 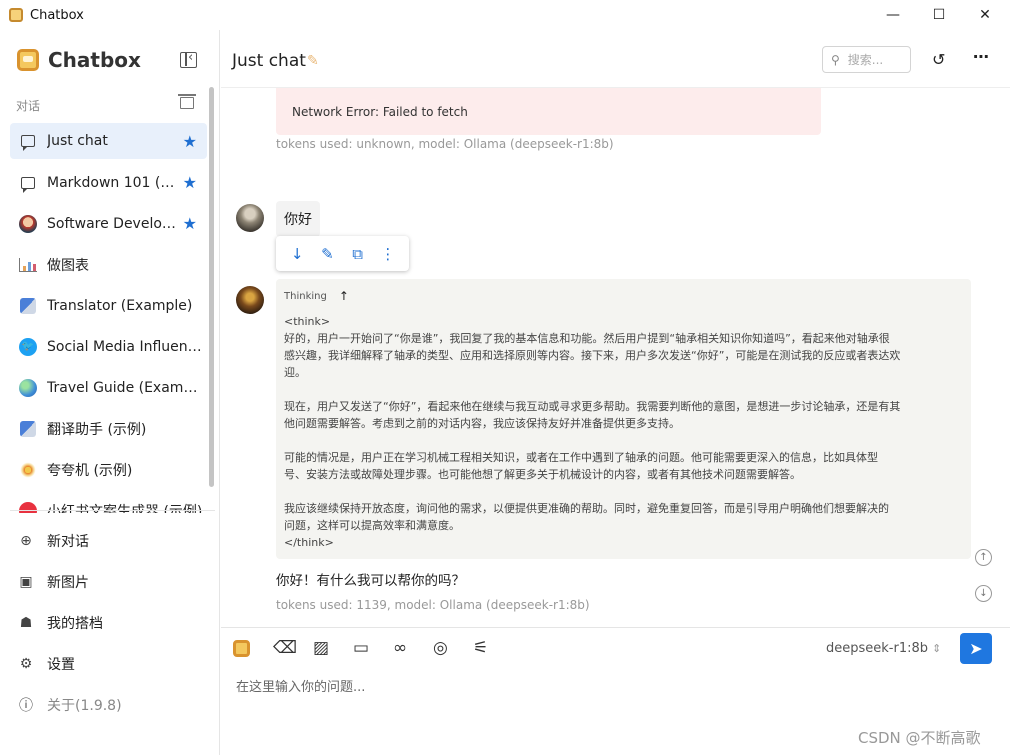 What do you see at coordinates (90, 470) in the screenshot?
I see `conversation-label: 夸夸机 (示例)` at bounding box center [90, 470].